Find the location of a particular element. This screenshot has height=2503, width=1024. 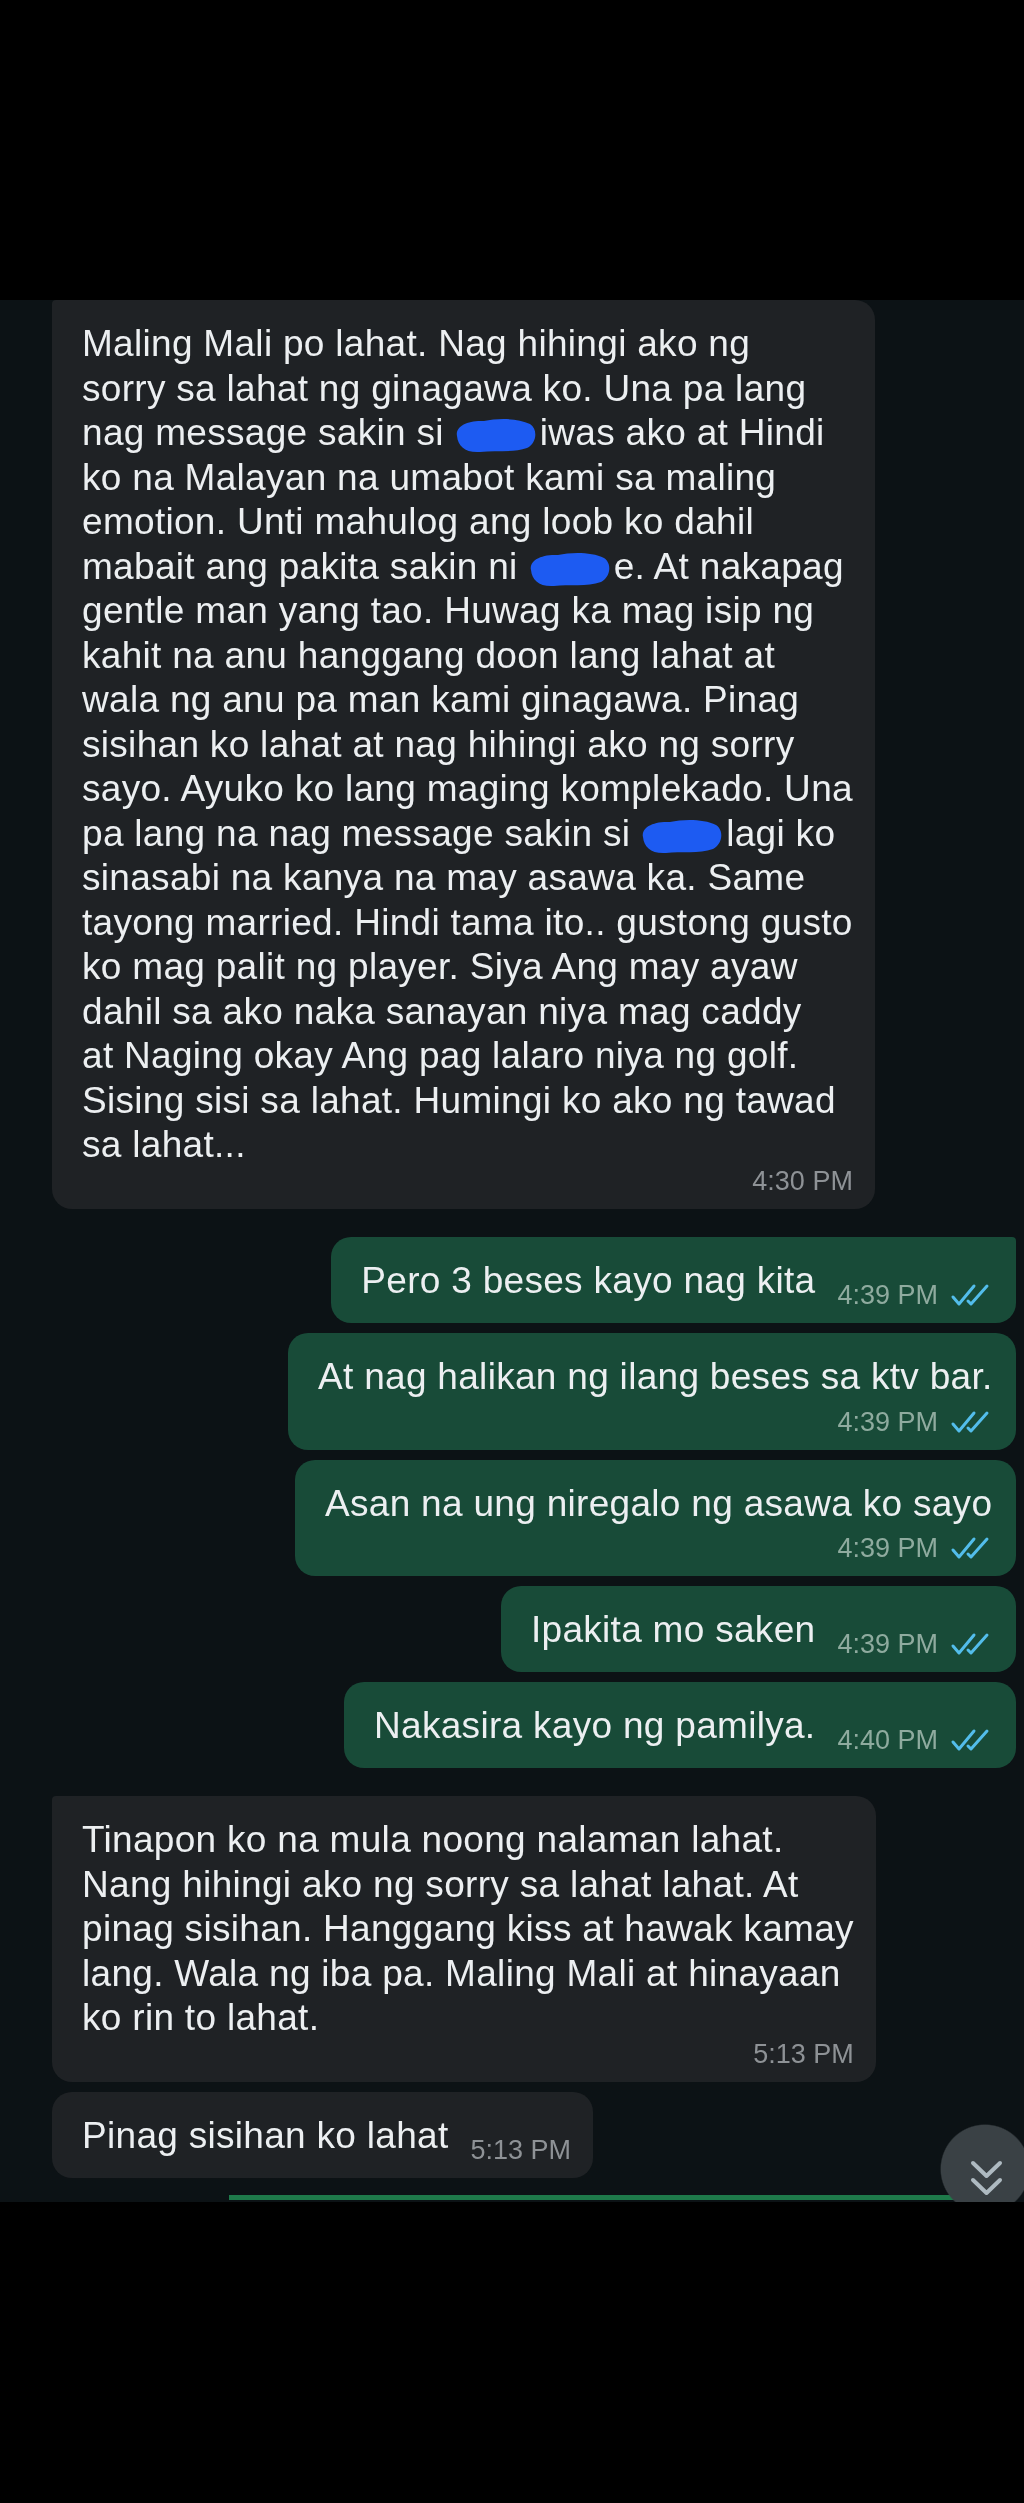

message-time: 4:30 PM is located at coordinates (802, 1181).